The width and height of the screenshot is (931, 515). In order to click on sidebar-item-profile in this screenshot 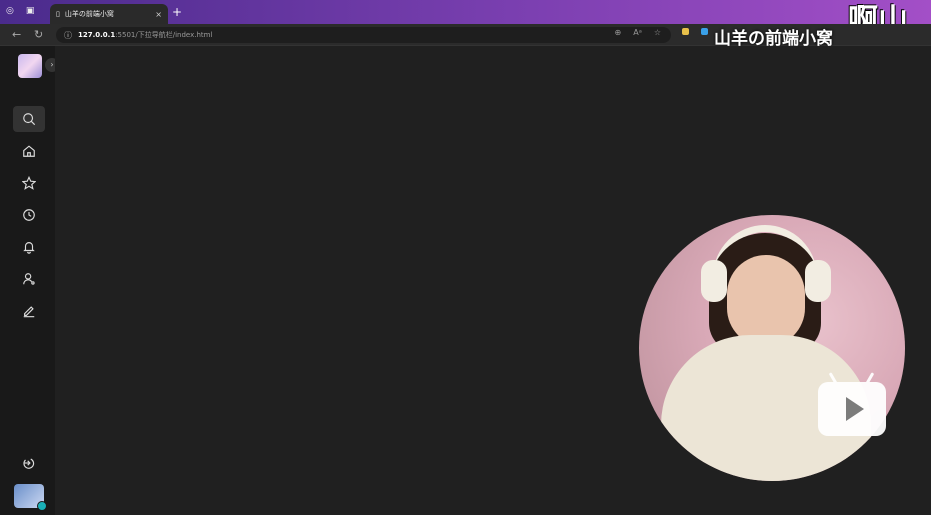, I will do `click(29, 279)`.